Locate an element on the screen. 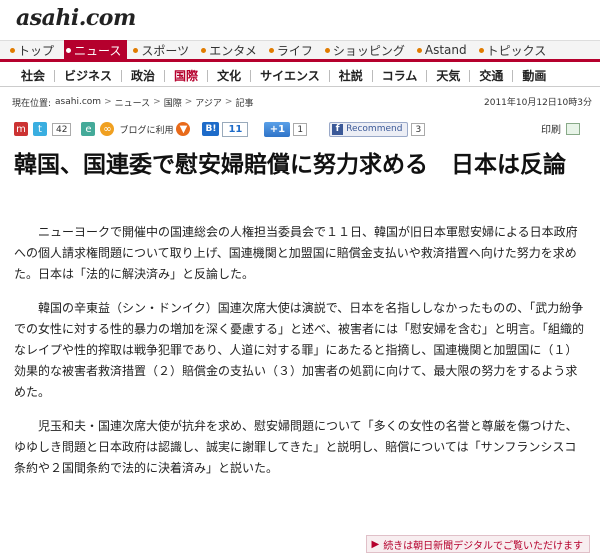  site-logo: asahi.com is located at coordinates (76, 18).